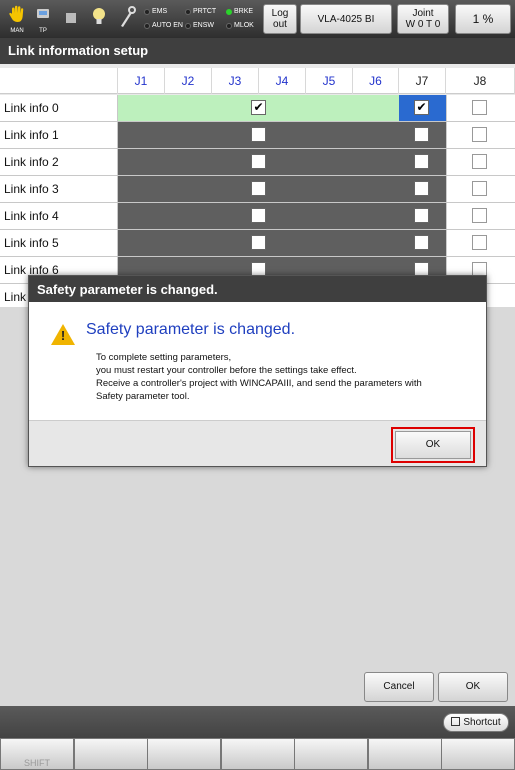  I want to click on man-hand-icon: MAN, so click(17, 19).